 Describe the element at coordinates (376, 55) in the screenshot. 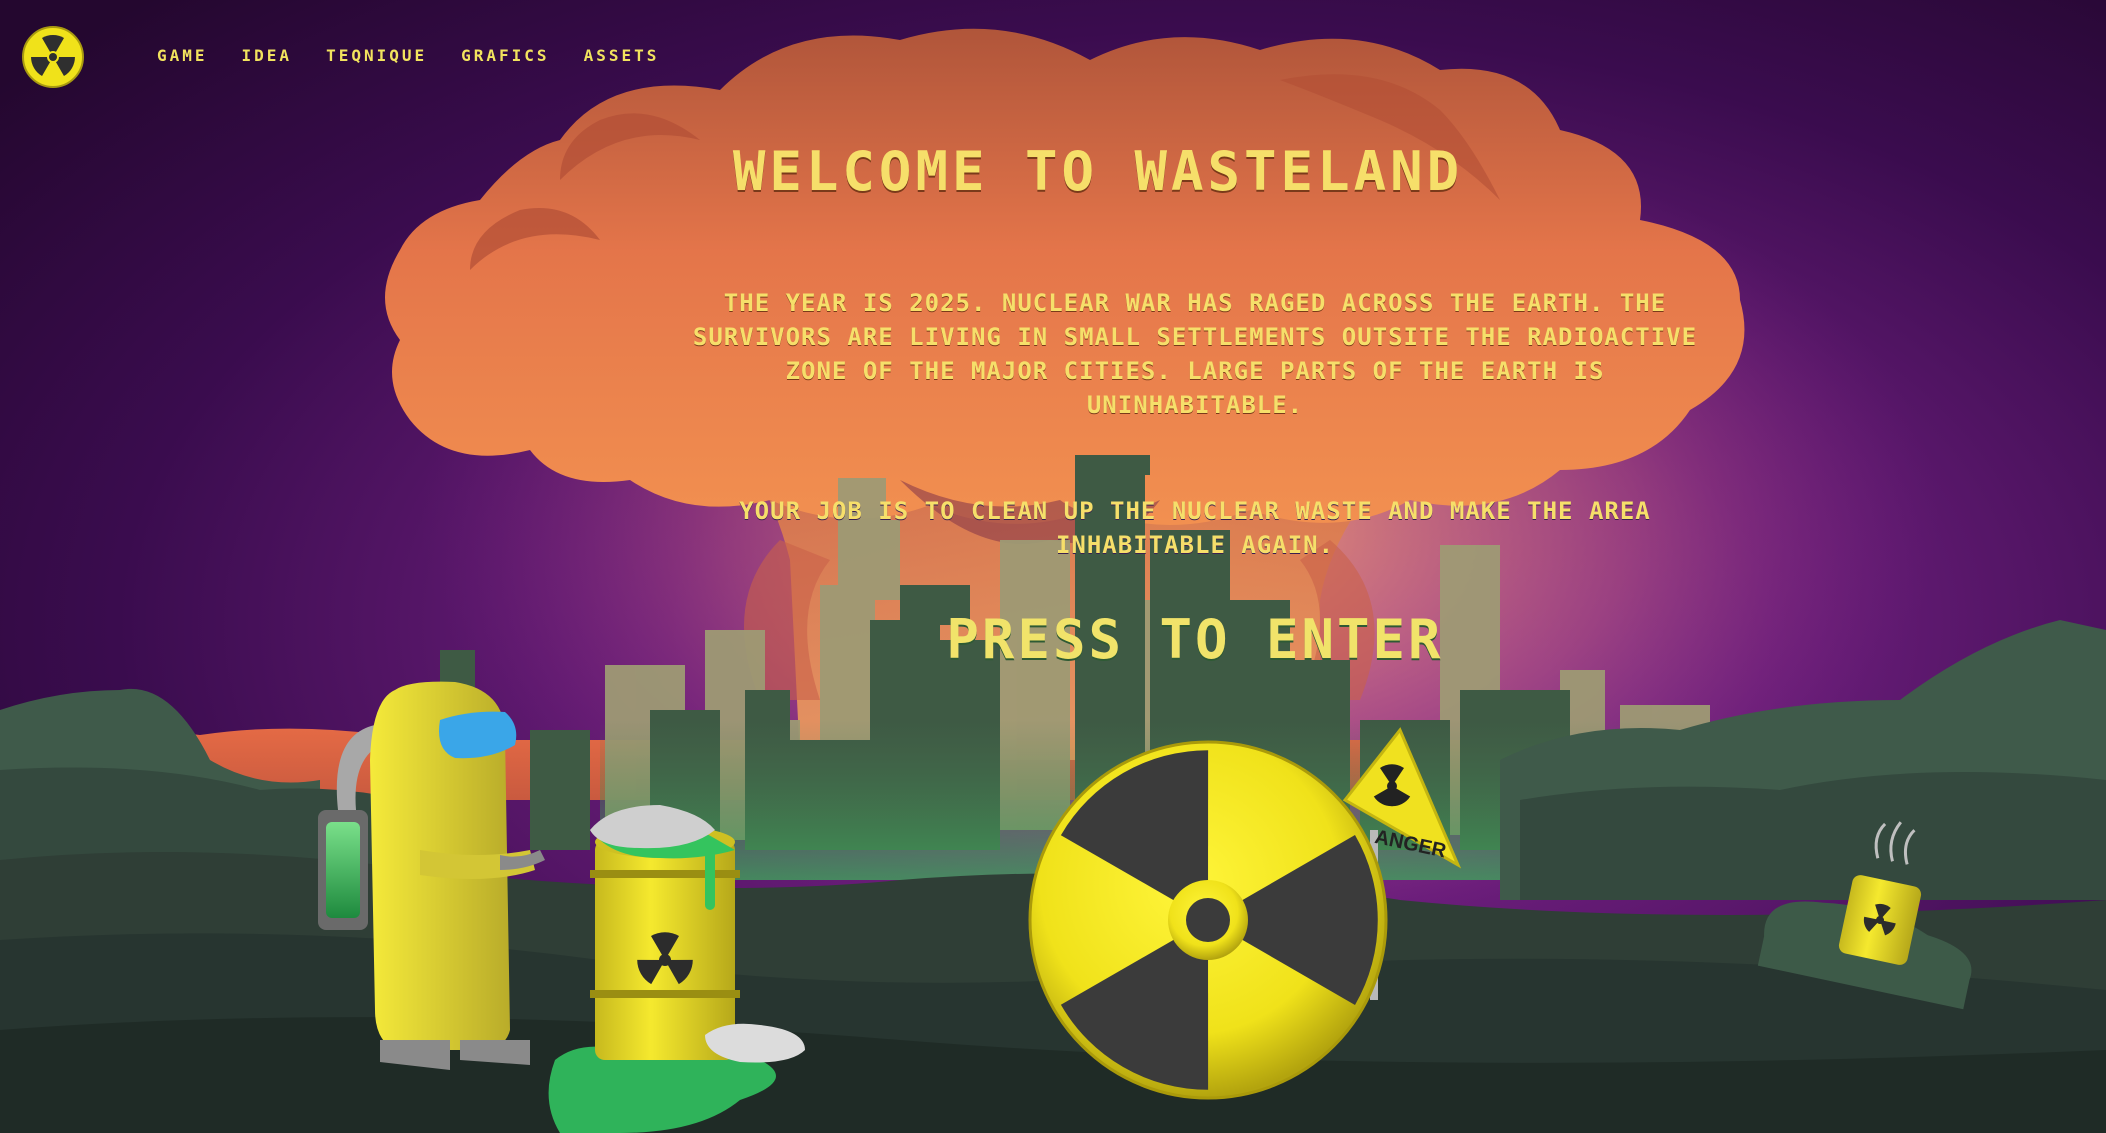

I see `nav-link-teqnique: TEQNIQUE` at that location.